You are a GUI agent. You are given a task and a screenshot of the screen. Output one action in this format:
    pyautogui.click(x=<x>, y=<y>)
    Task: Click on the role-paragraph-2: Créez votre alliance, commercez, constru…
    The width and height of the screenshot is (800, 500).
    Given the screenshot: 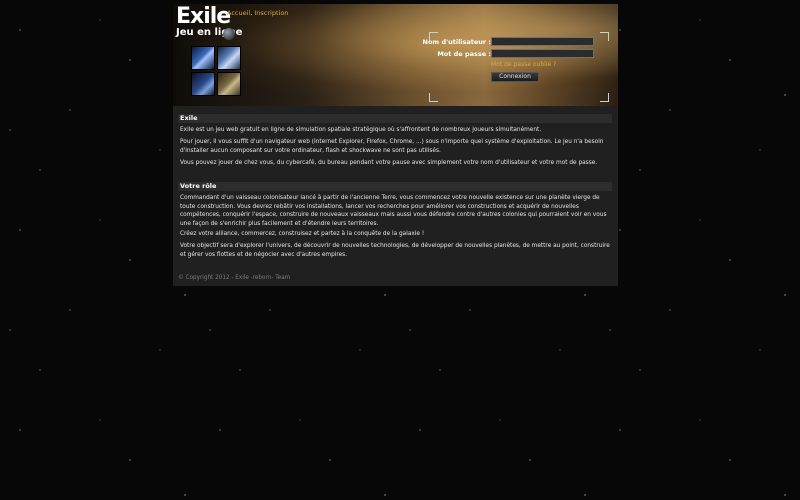 What is the action you would take?
    pyautogui.click(x=302, y=234)
    